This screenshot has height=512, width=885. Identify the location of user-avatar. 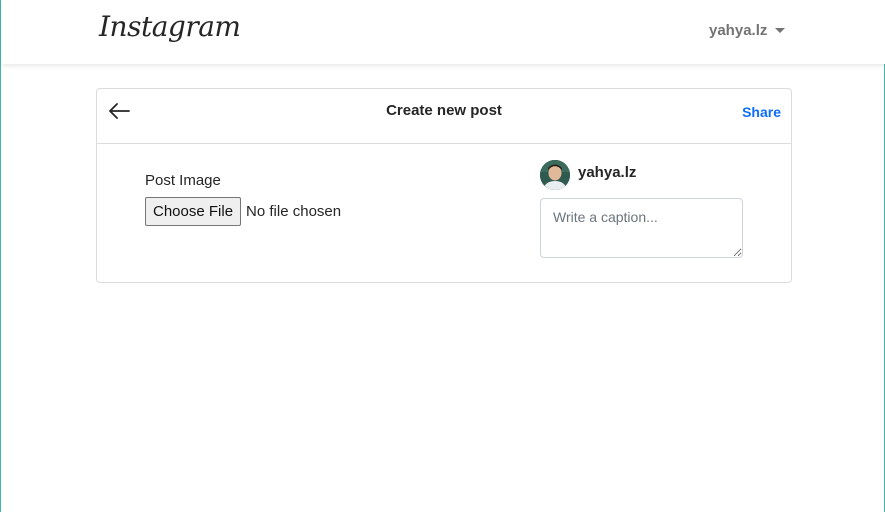
(555, 175).